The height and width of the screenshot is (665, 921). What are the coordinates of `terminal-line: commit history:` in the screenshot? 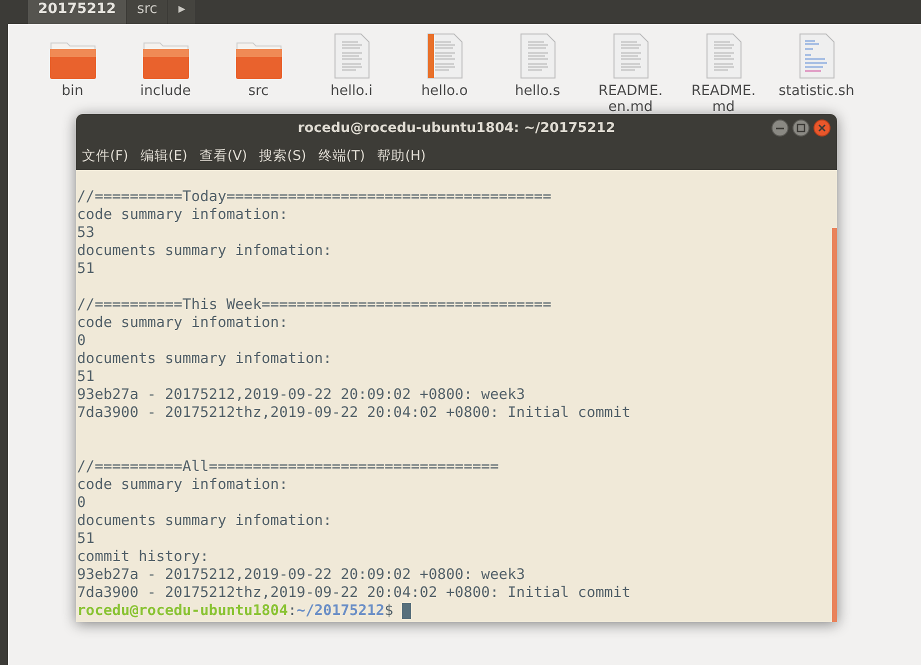 It's located at (143, 557).